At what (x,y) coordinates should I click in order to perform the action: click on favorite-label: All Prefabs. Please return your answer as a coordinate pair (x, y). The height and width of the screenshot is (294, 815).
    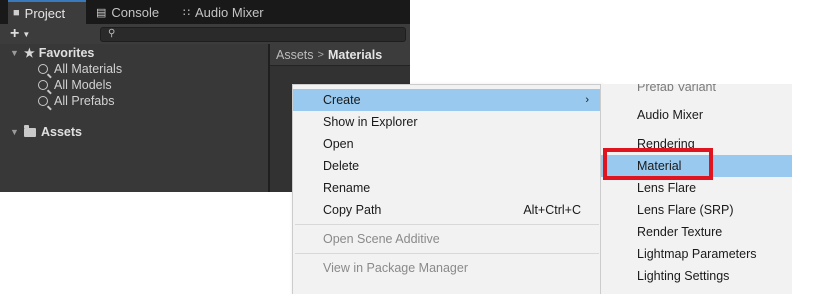
    Looking at the image, I should click on (84, 101).